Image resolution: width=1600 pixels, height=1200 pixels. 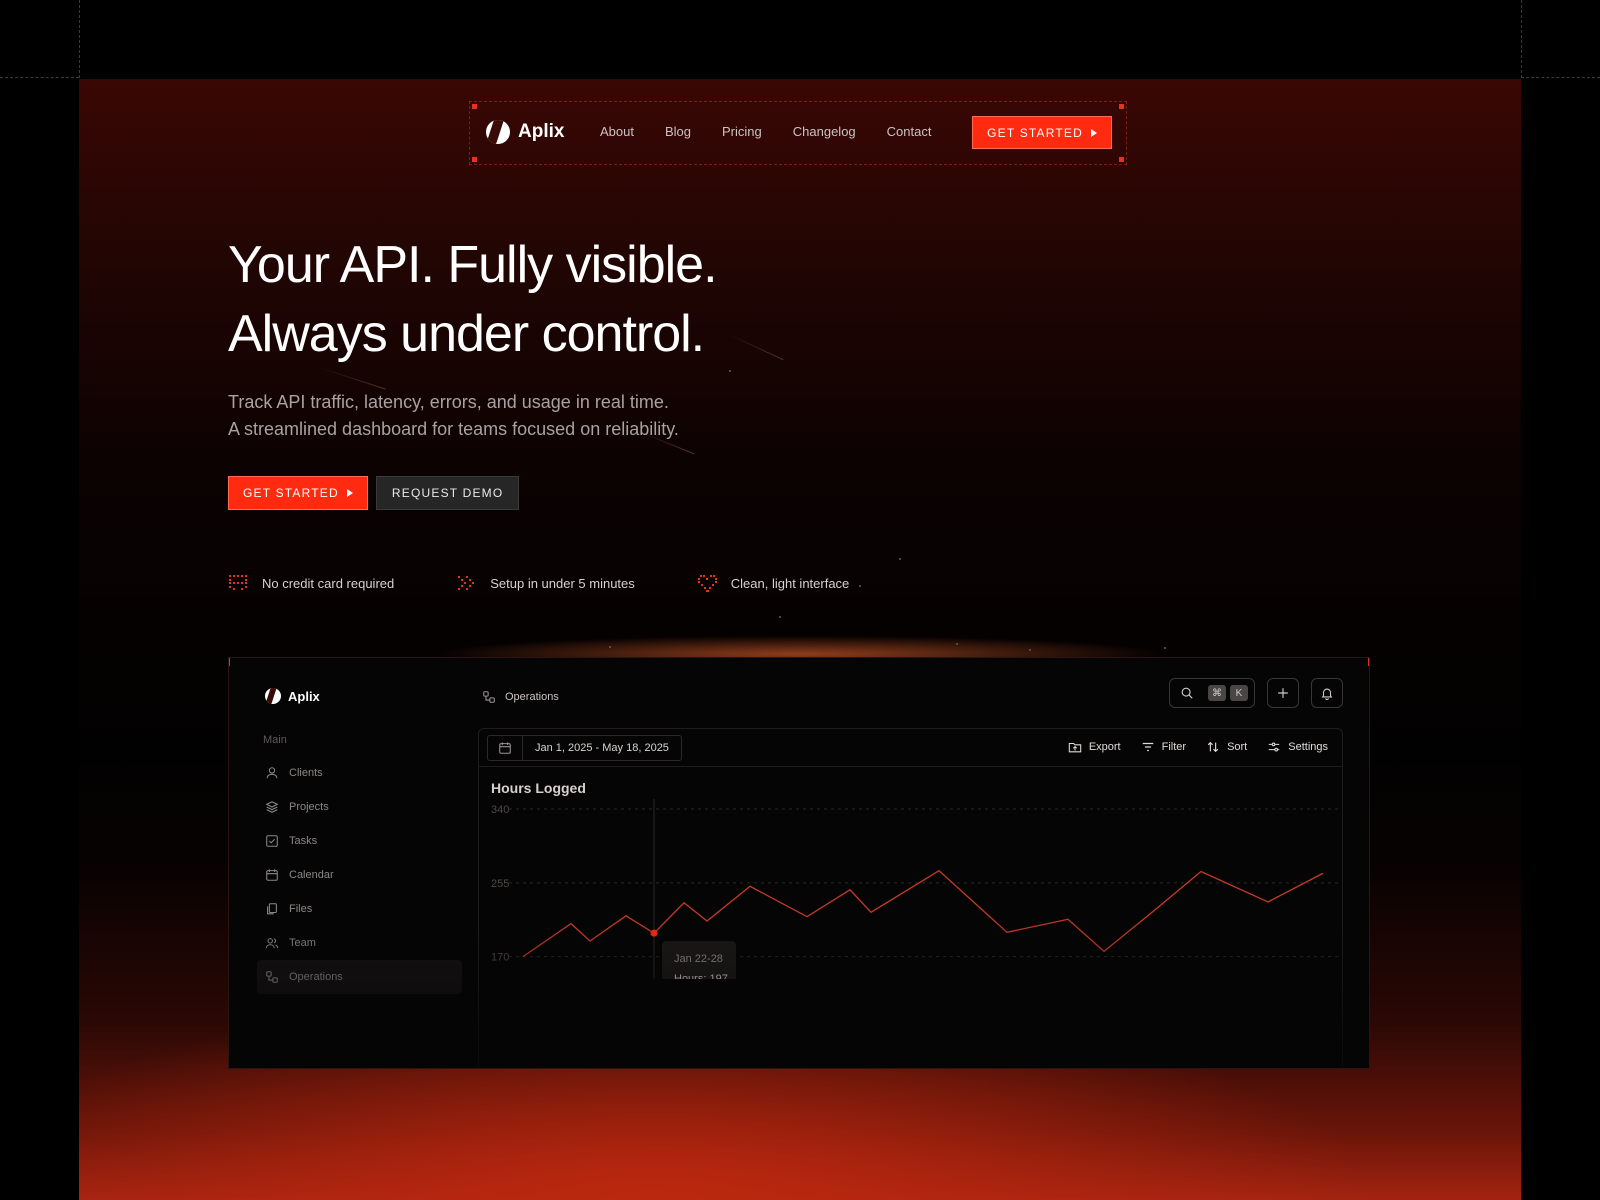 I want to click on sidebar-item-projects: Projects, so click(x=359, y=807).